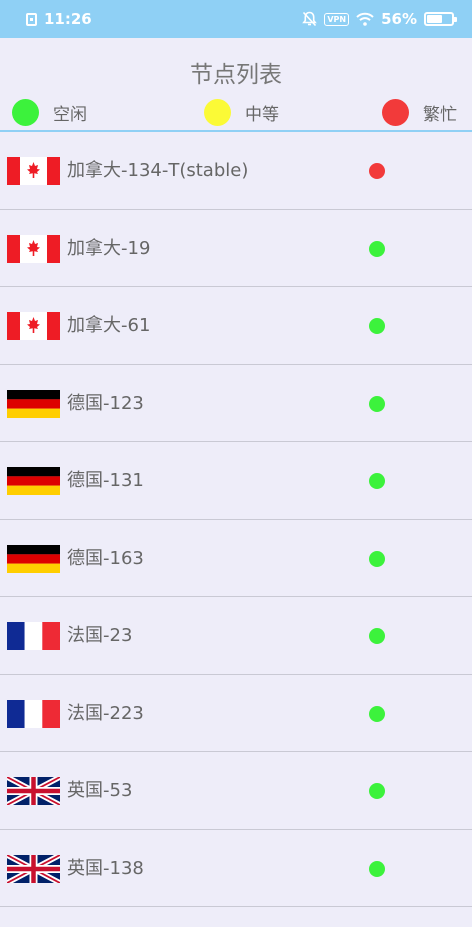 Image resolution: width=472 pixels, height=927 pixels. I want to click on node-row: 加拿大-19, so click(236, 248).